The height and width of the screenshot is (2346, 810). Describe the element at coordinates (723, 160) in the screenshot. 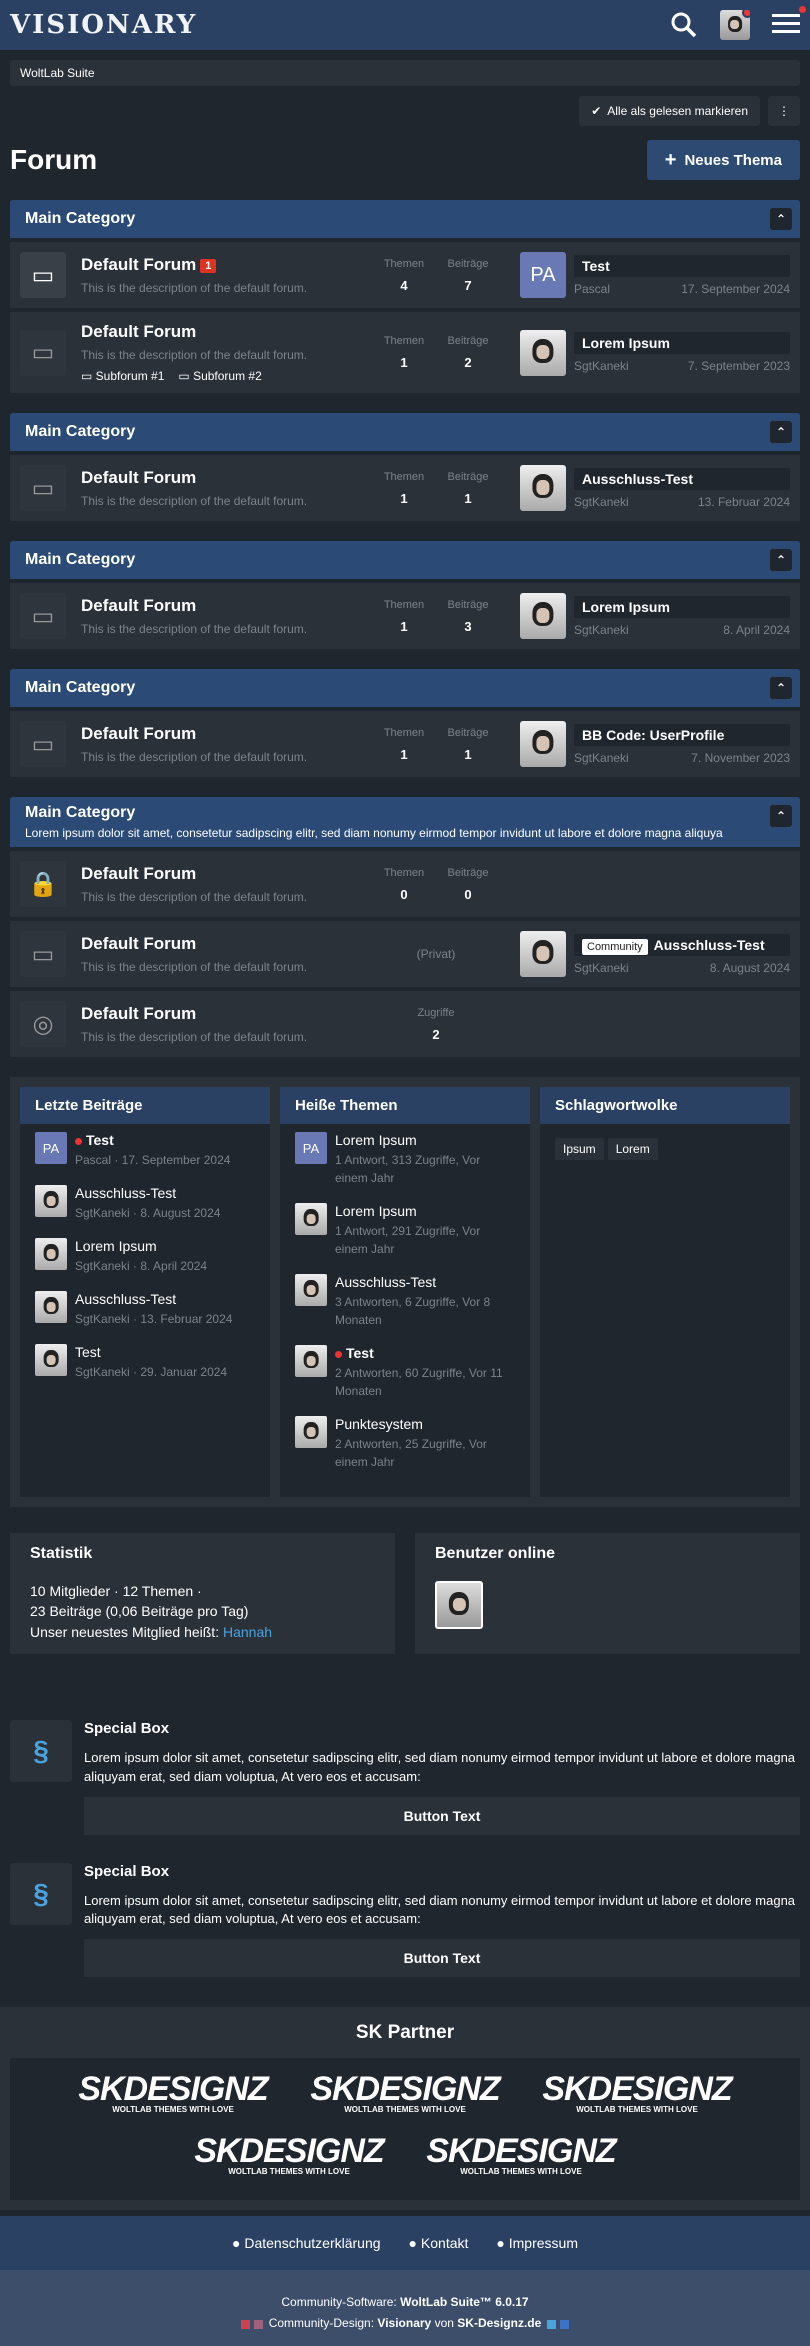

I see `new-topic-button: + Neues Thema` at that location.